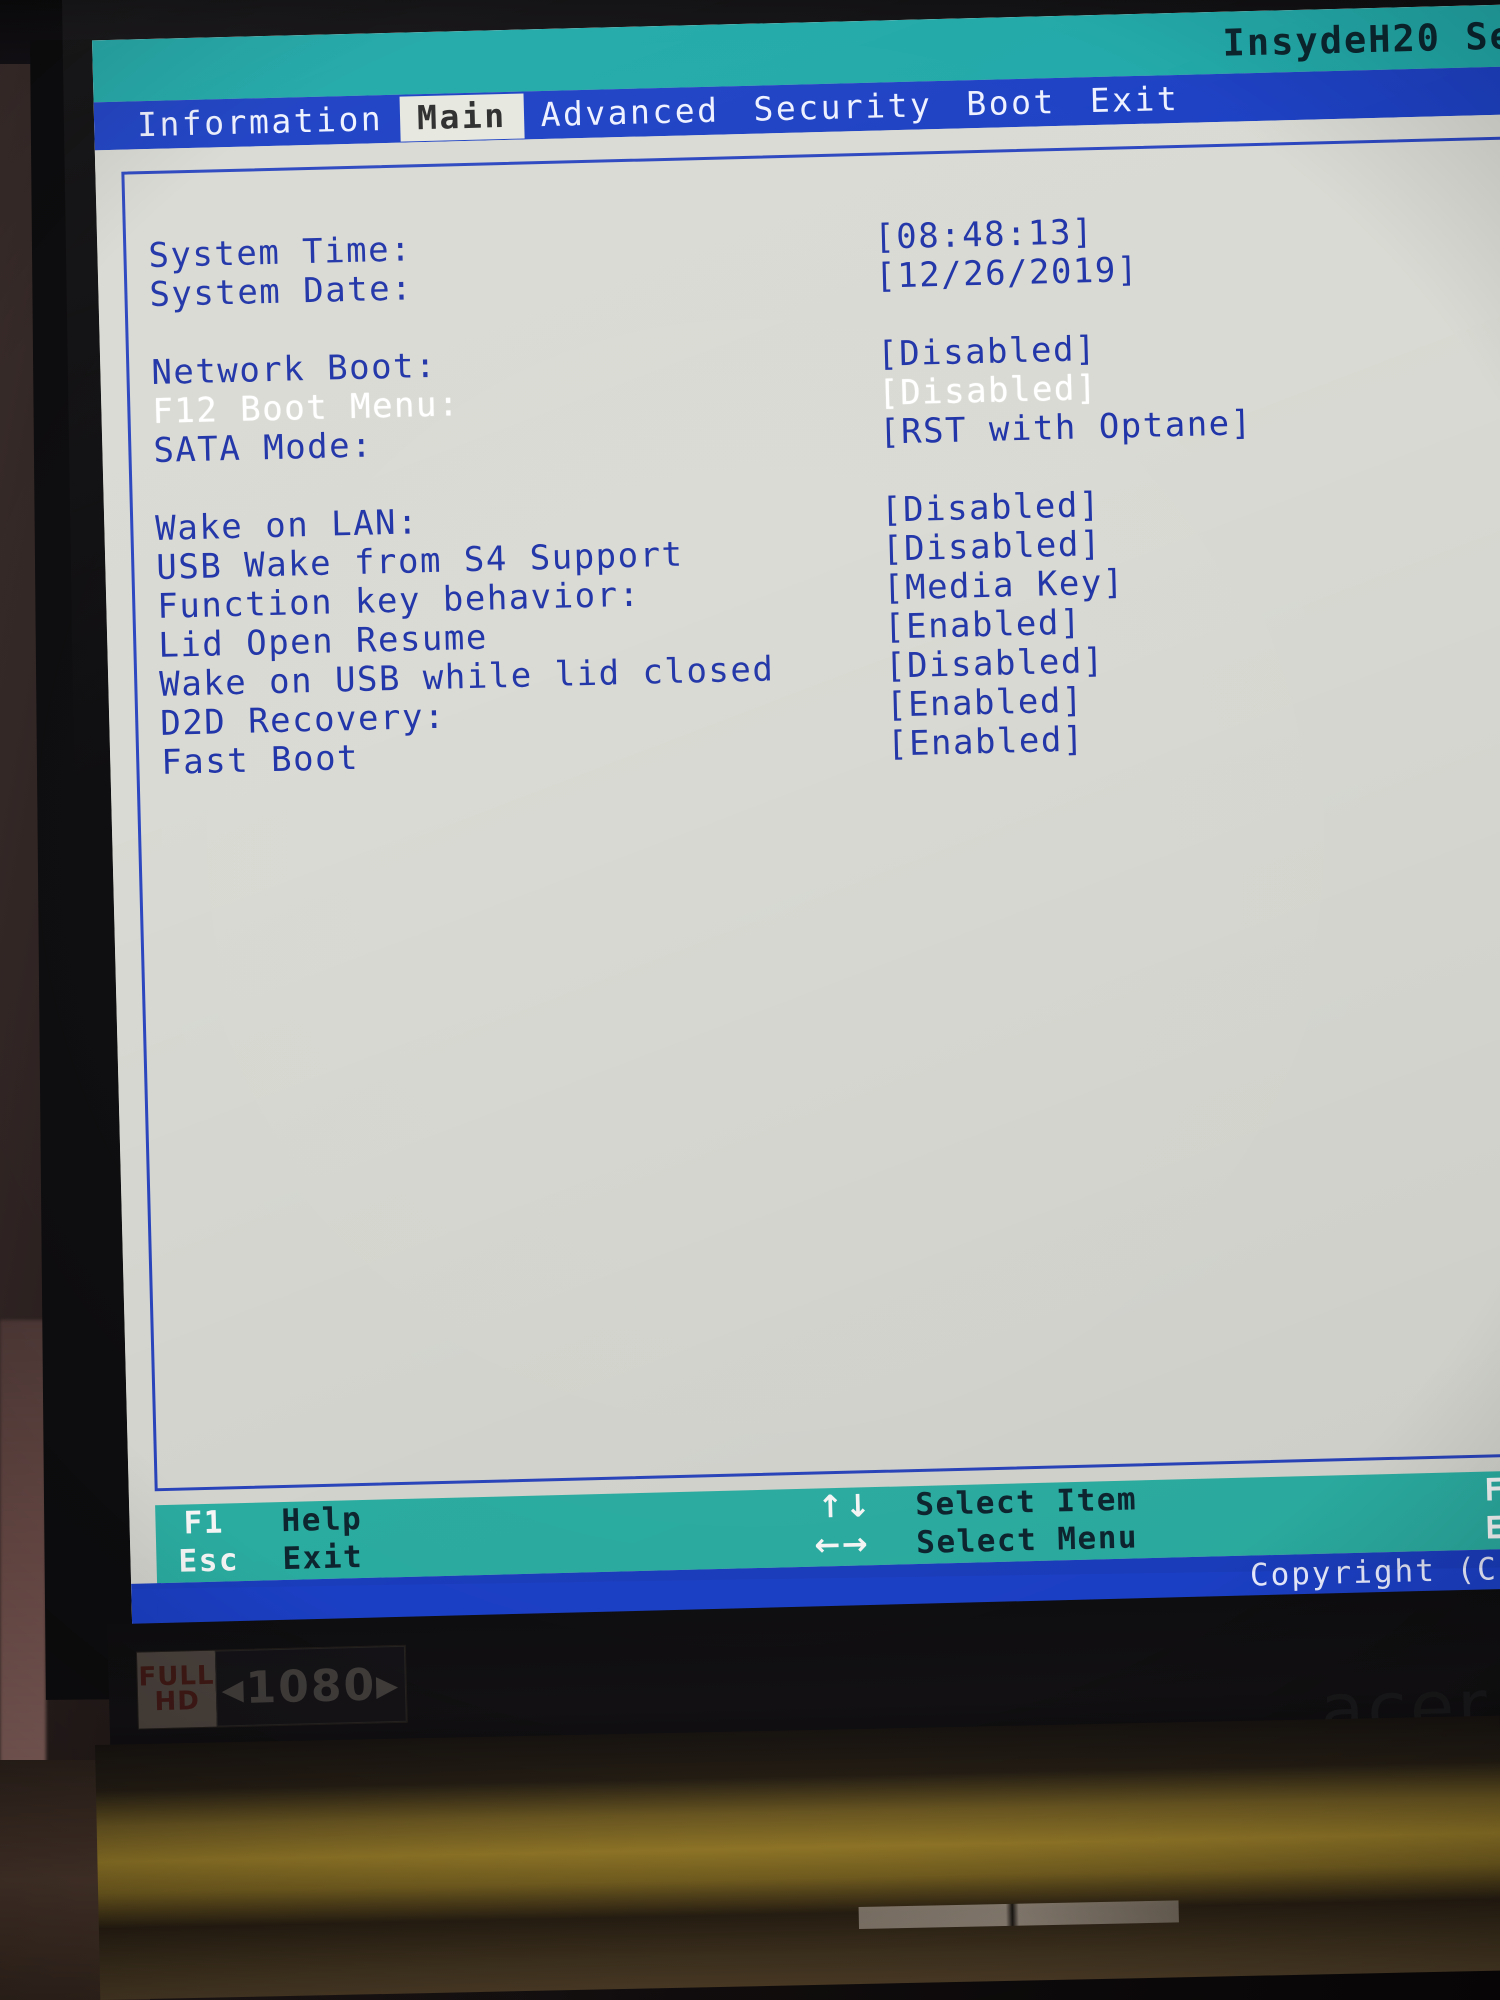  I want to click on tab-exit: Exit, so click(1134, 100).